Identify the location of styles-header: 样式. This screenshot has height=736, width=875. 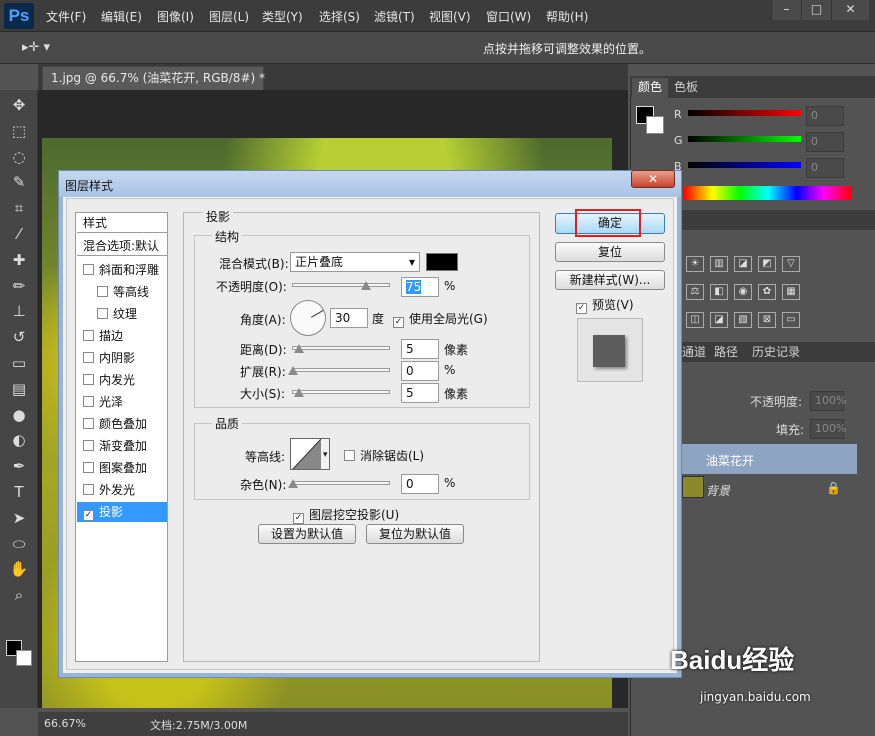
(122, 223).